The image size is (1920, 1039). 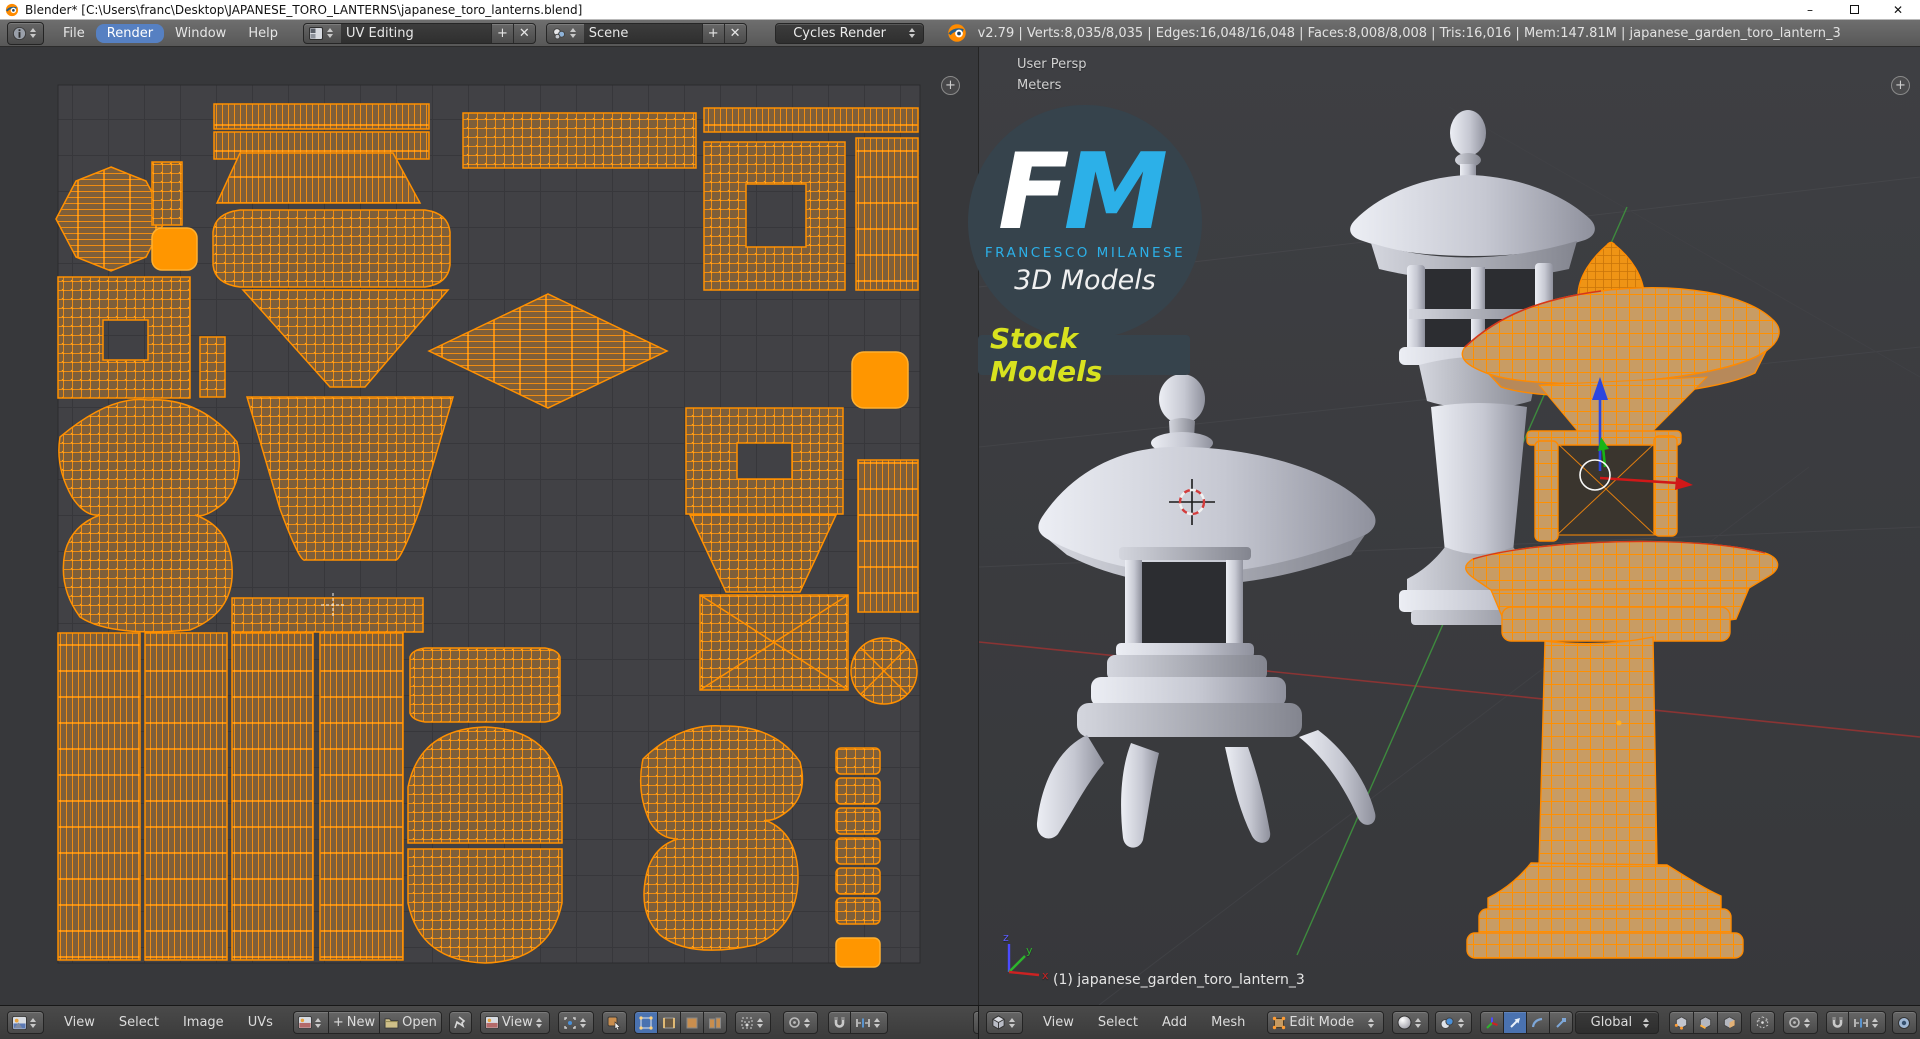 What do you see at coordinates (565, 33) in the screenshot?
I see `scene-icon-button` at bounding box center [565, 33].